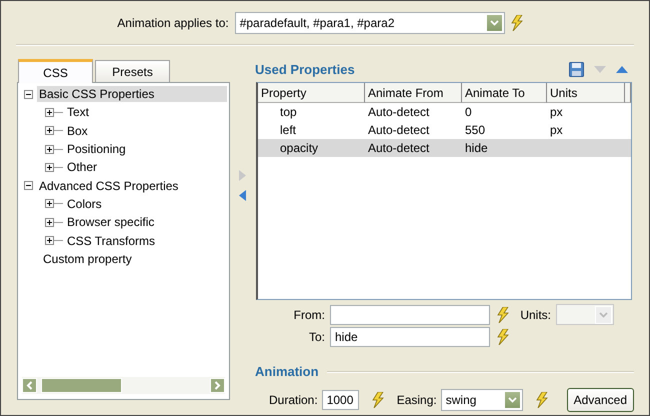 The height and width of the screenshot is (416, 650). I want to click on scrollbar-thumb, so click(81, 385).